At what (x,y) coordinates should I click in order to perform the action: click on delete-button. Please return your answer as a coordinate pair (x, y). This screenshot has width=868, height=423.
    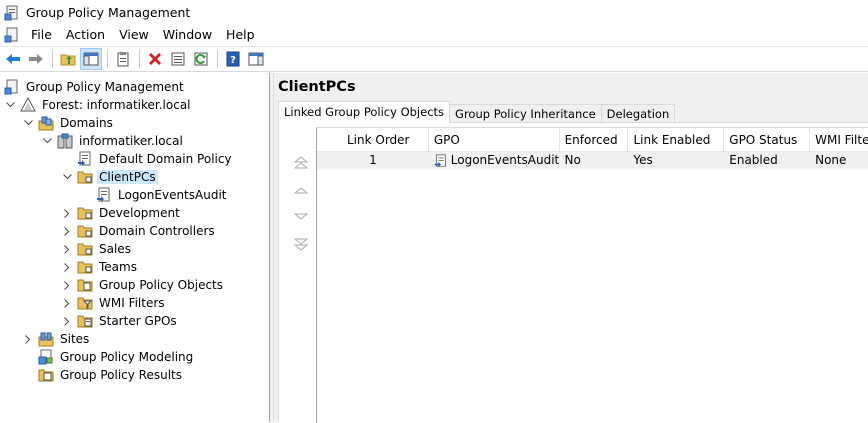
    Looking at the image, I should click on (155, 59).